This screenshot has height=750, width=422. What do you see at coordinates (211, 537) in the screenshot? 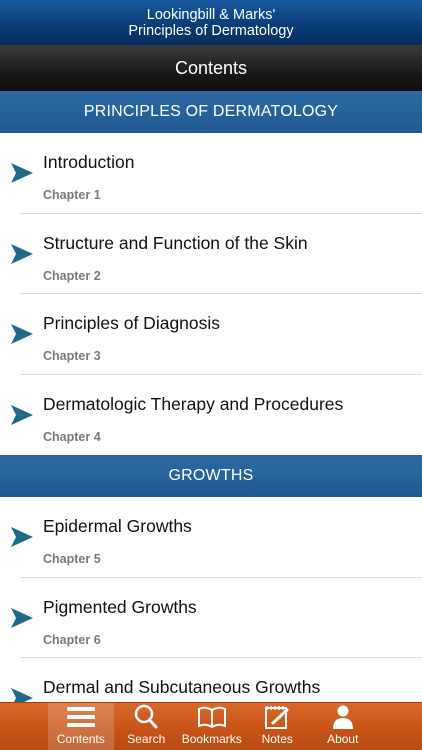
I see `list-item: Epidermal Growths Chapter 5` at bounding box center [211, 537].